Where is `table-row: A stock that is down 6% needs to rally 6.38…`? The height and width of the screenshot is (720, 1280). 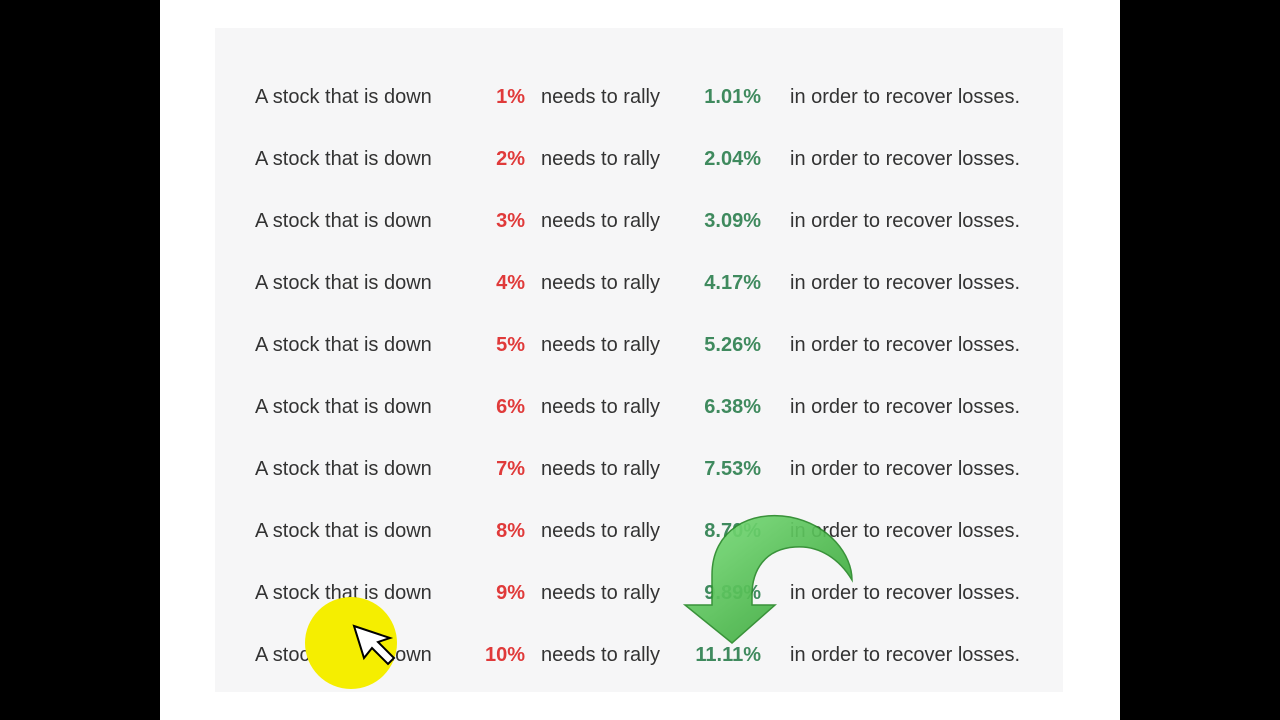
table-row: A stock that is down 6% needs to rally 6.38… is located at coordinates (639, 411).